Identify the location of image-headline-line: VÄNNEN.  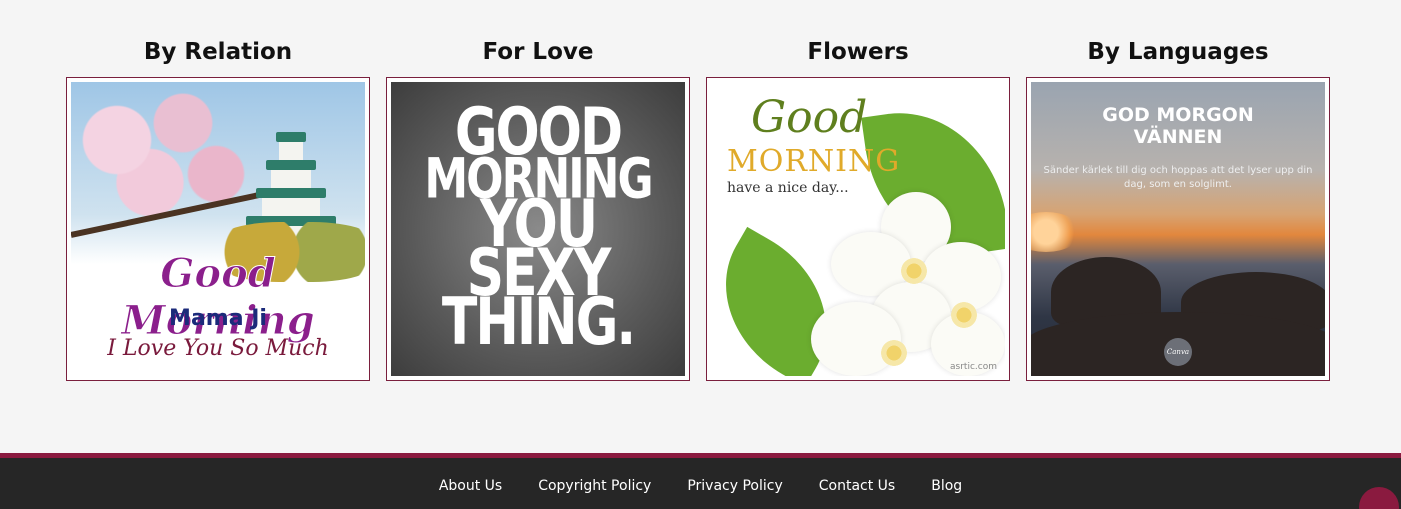
(1178, 137).